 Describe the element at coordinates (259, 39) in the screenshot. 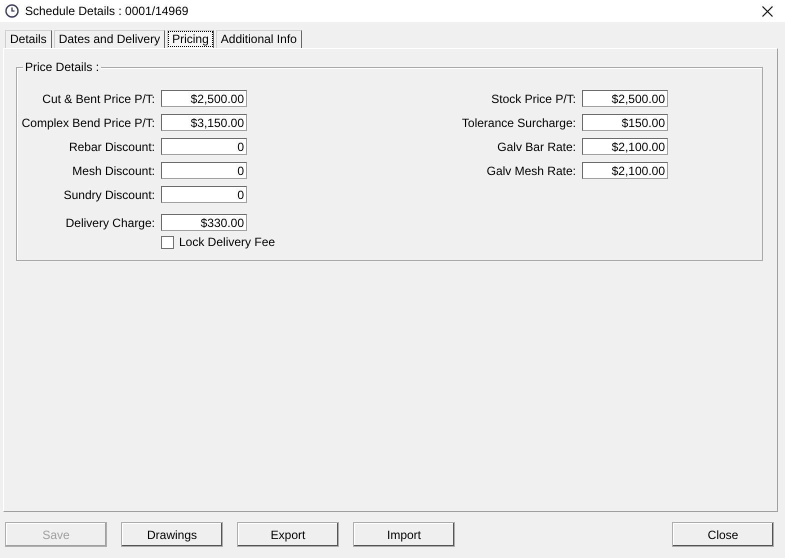

I see `tab: Additional Info` at that location.